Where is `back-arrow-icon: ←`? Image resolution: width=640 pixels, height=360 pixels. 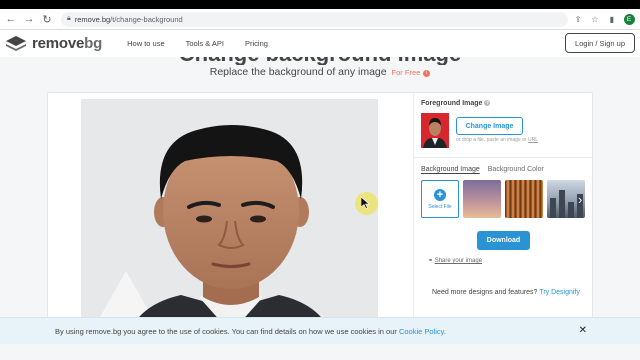 back-arrow-icon: ← is located at coordinates (11, 19).